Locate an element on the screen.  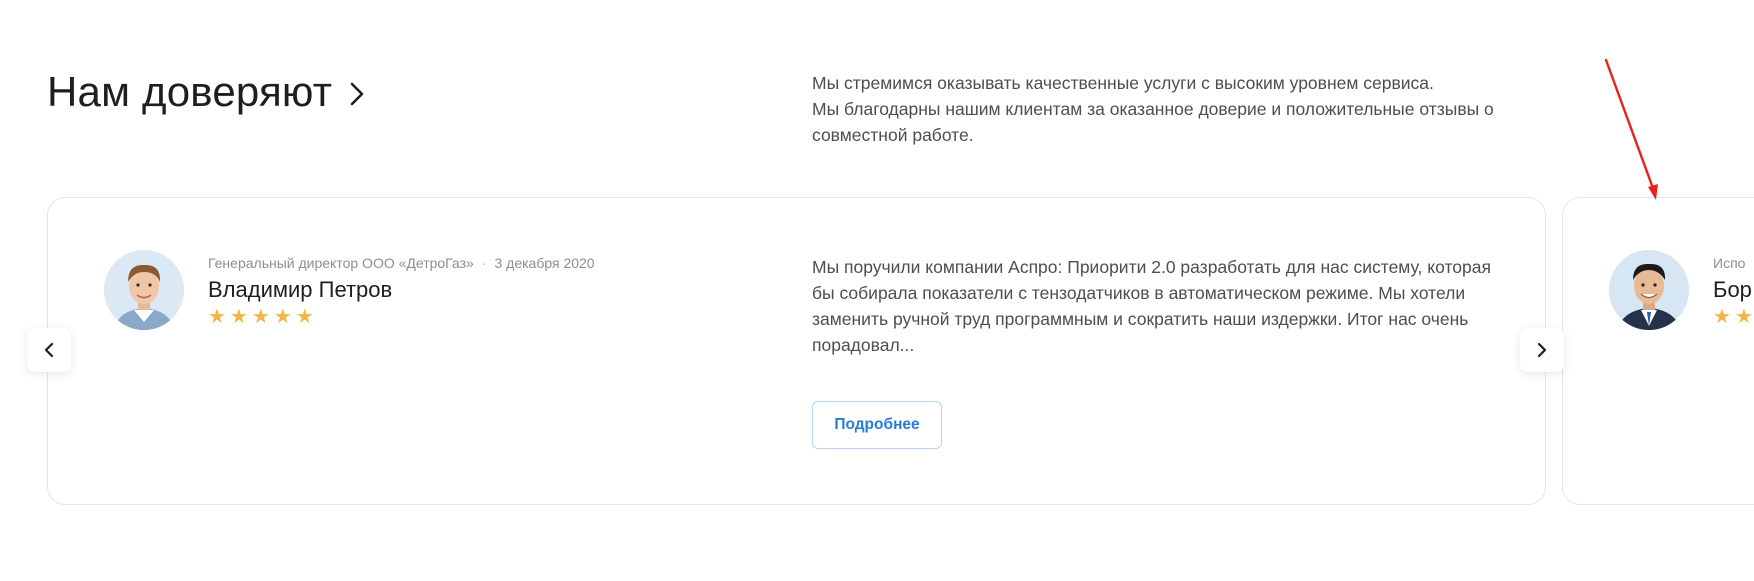
carousel-prev-button is located at coordinates (49, 350).